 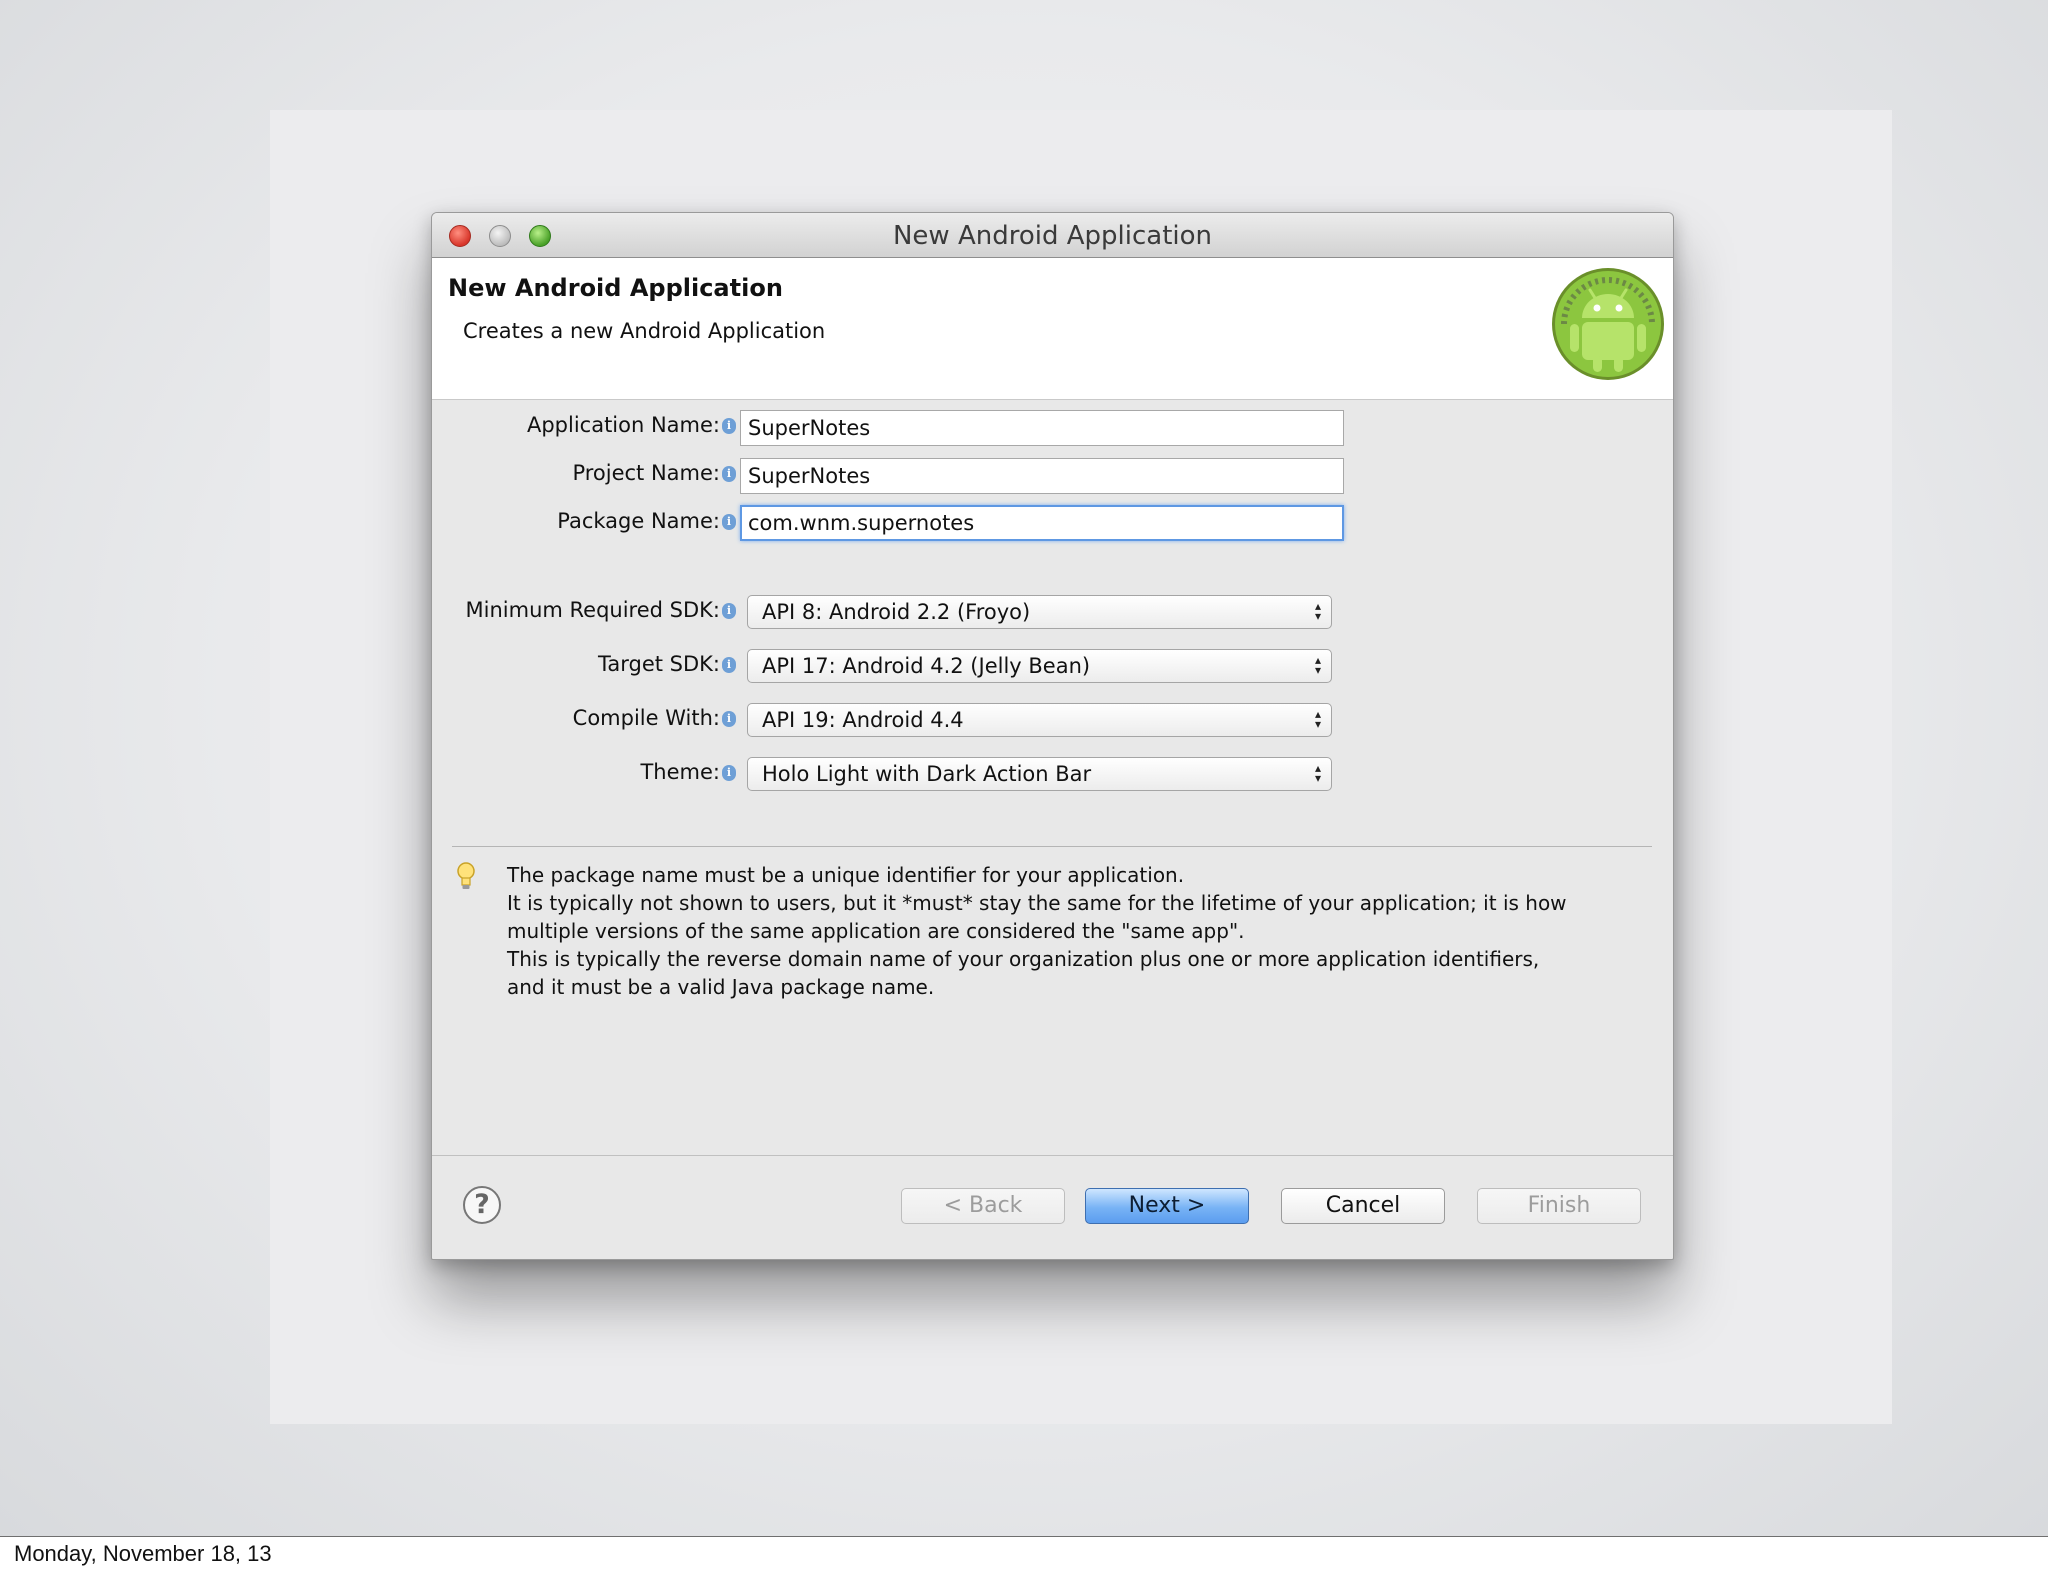 I want to click on theme-label: Theme:, so click(x=680, y=772).